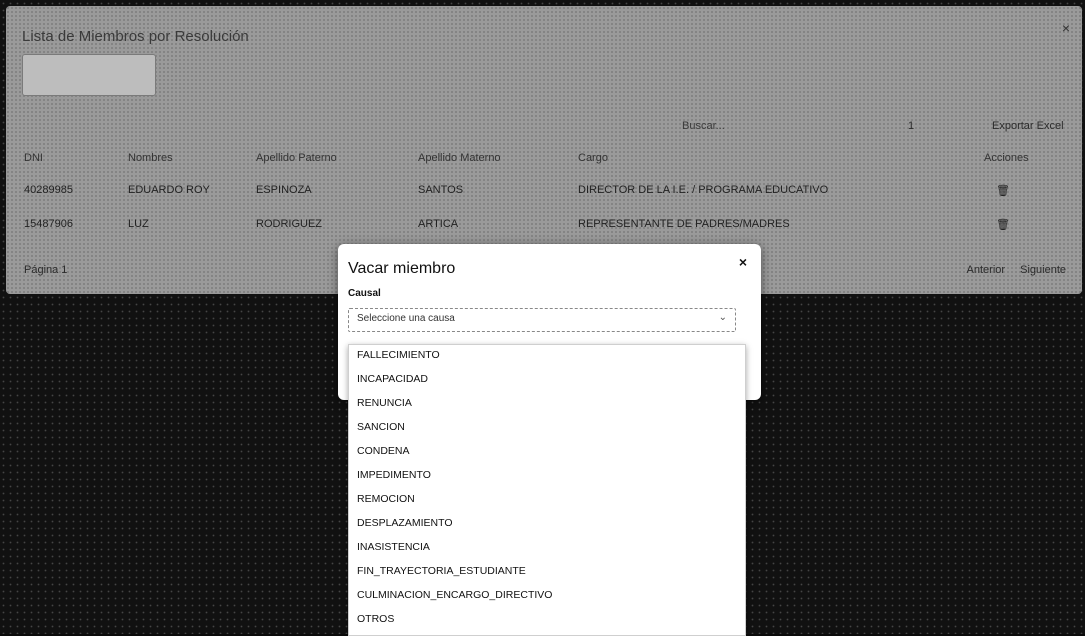  What do you see at coordinates (1043, 270) in the screenshot?
I see `pagination-next-button: Siguiente` at bounding box center [1043, 270].